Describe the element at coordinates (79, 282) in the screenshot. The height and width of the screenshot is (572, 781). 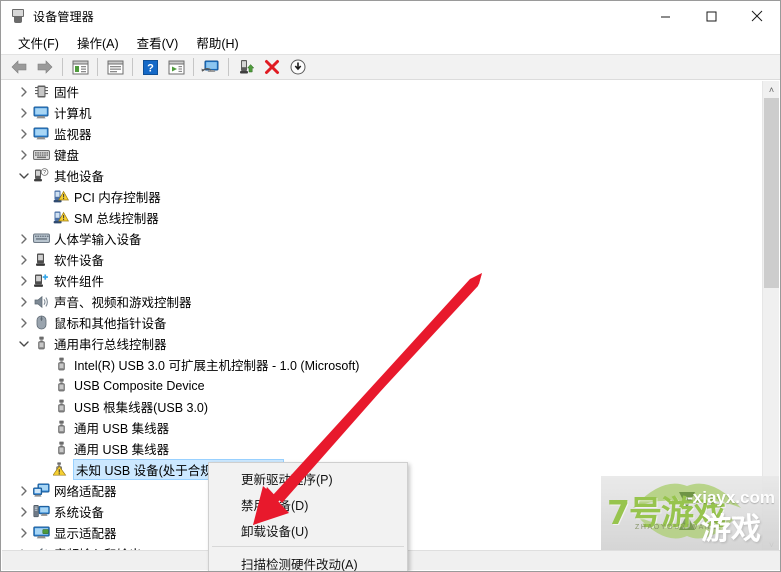
I see `tree-row-label: 软件组件` at that location.